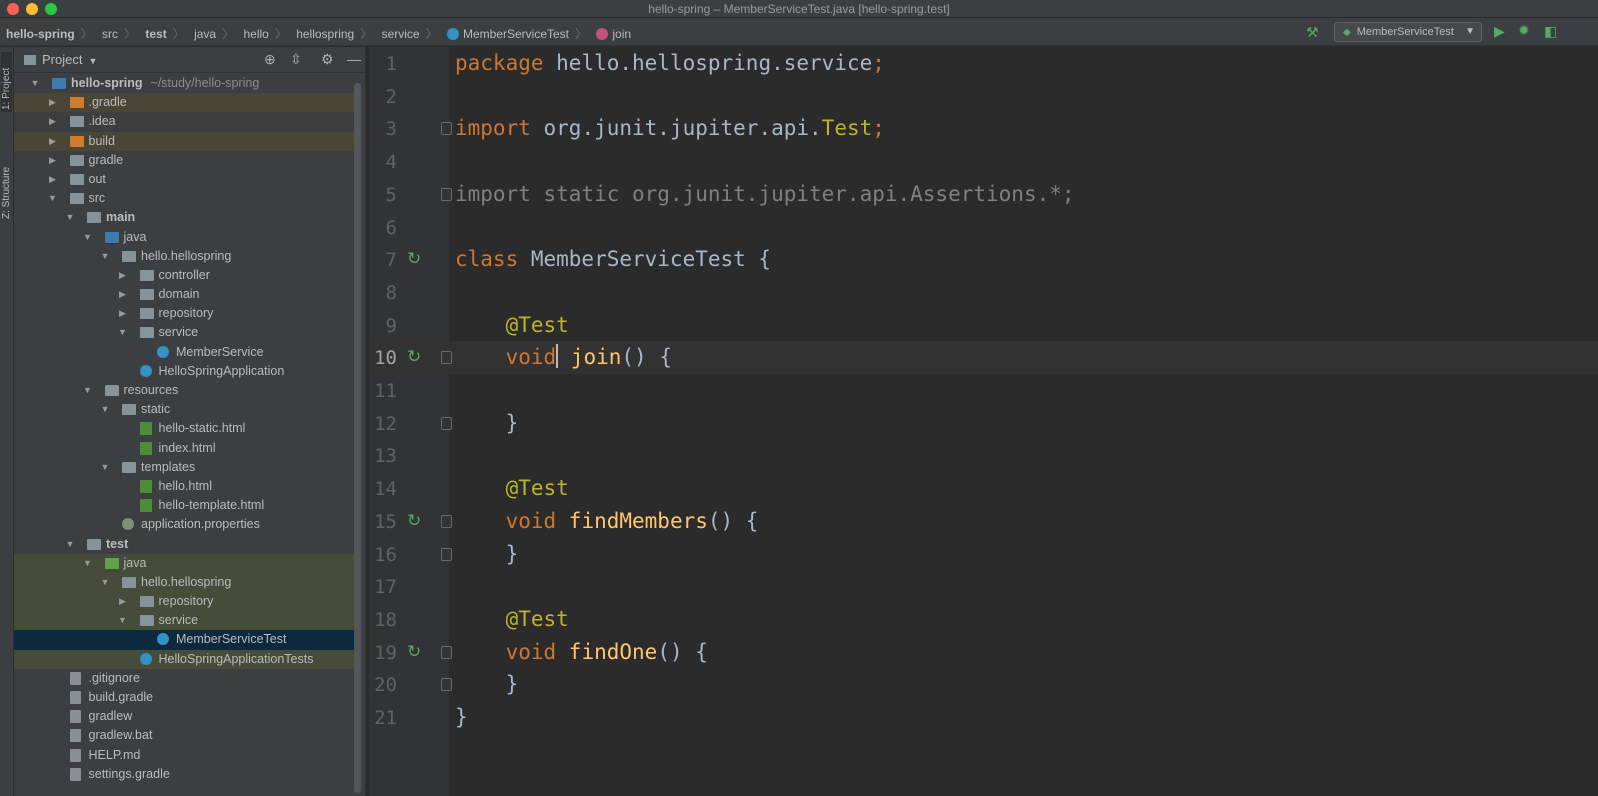  Describe the element at coordinates (983, 161) in the screenshot. I see `code-line: 4` at that location.